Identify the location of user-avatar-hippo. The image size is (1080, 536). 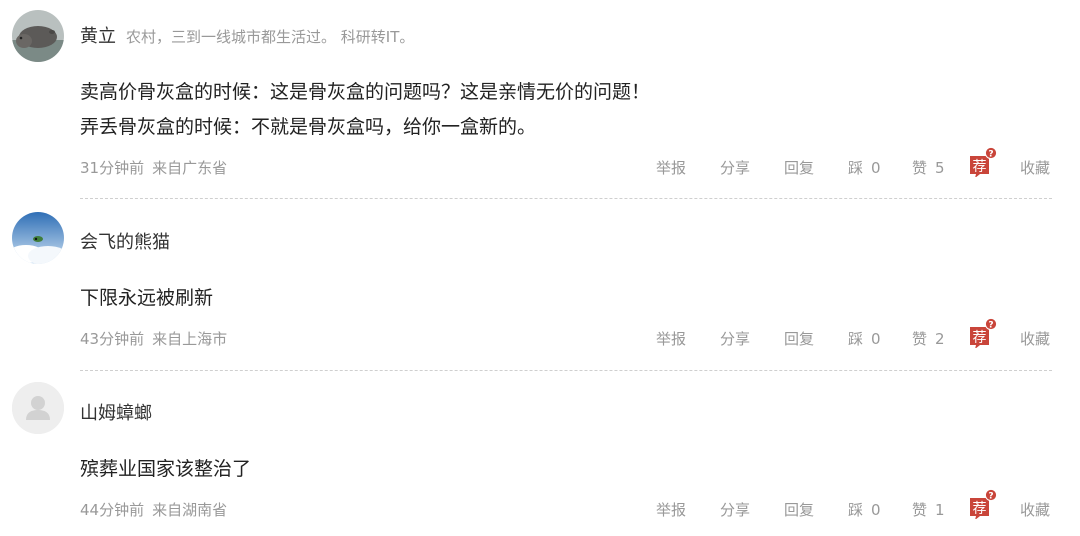
(38, 36).